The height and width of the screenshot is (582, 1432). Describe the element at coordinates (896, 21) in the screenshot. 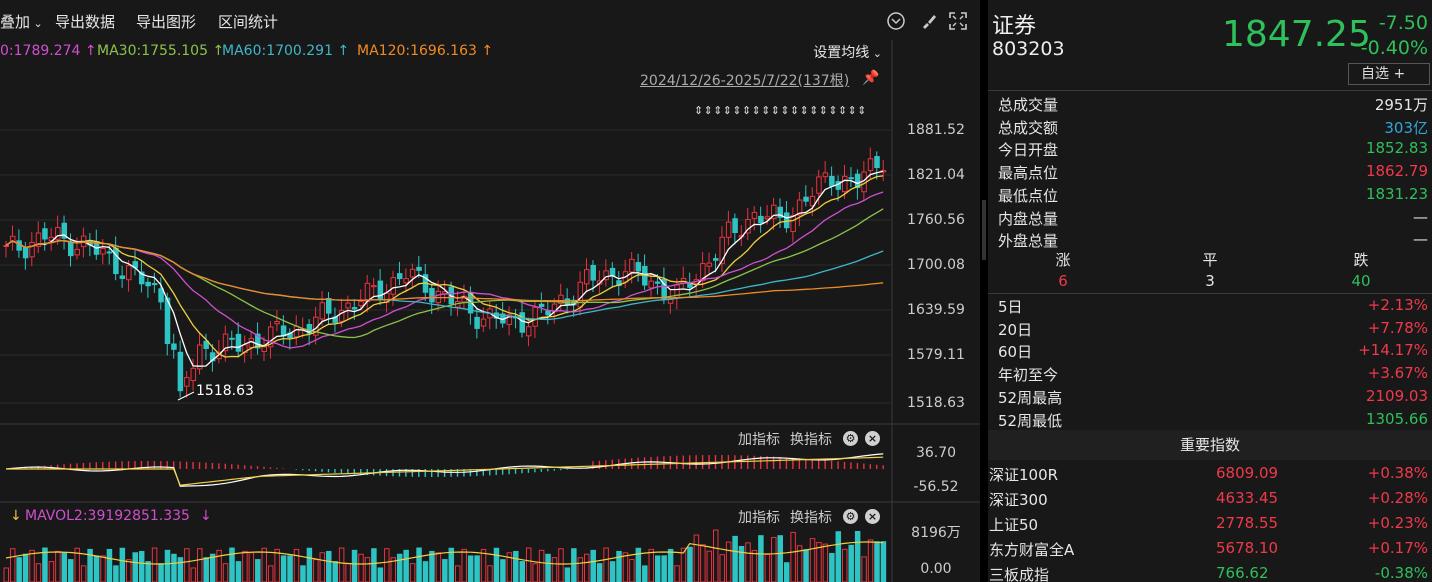

I see `chevron-circle-icon` at that location.